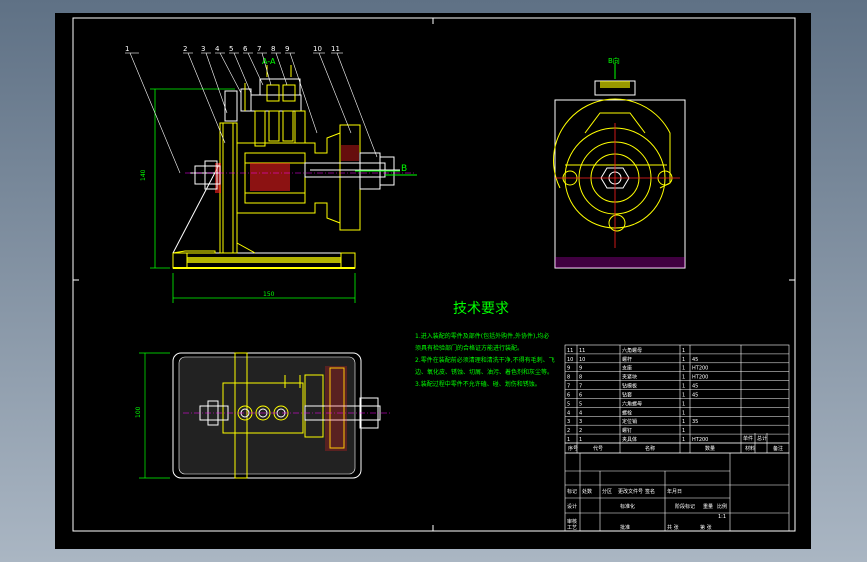 The image size is (867, 562). Describe the element at coordinates (580, 387) in the screenshot. I see `bom-cell-code: 7` at that location.